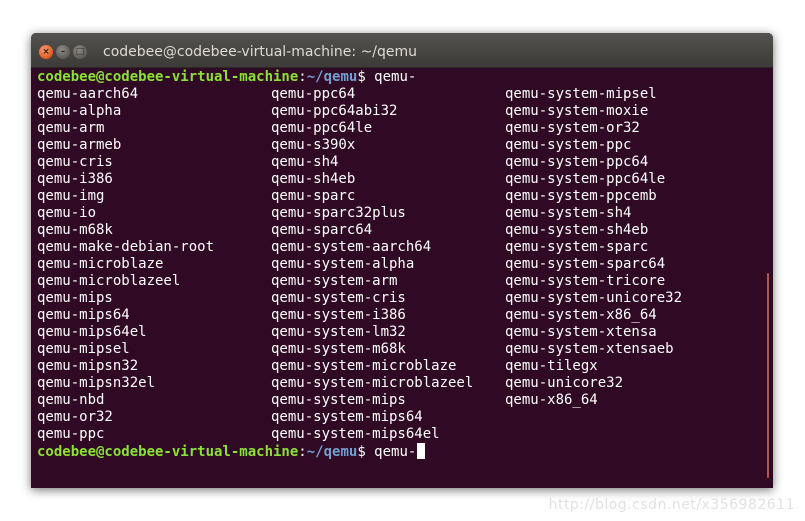 This screenshot has height=521, width=805. What do you see at coordinates (71, 434) in the screenshot?
I see `completion-item: qemu-ppc` at bounding box center [71, 434].